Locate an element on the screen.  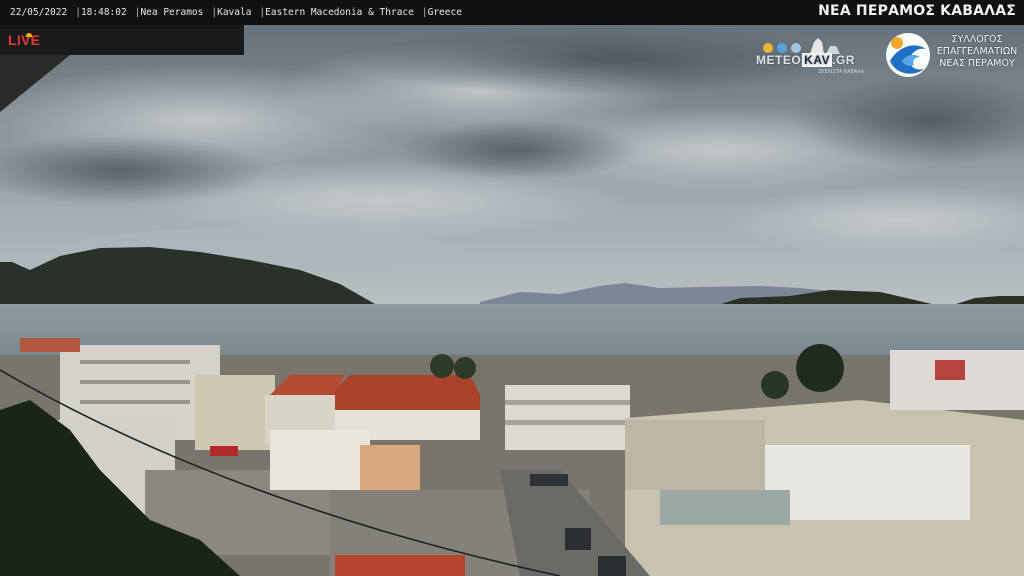
live-badge: LIVE is located at coordinates (24, 40).